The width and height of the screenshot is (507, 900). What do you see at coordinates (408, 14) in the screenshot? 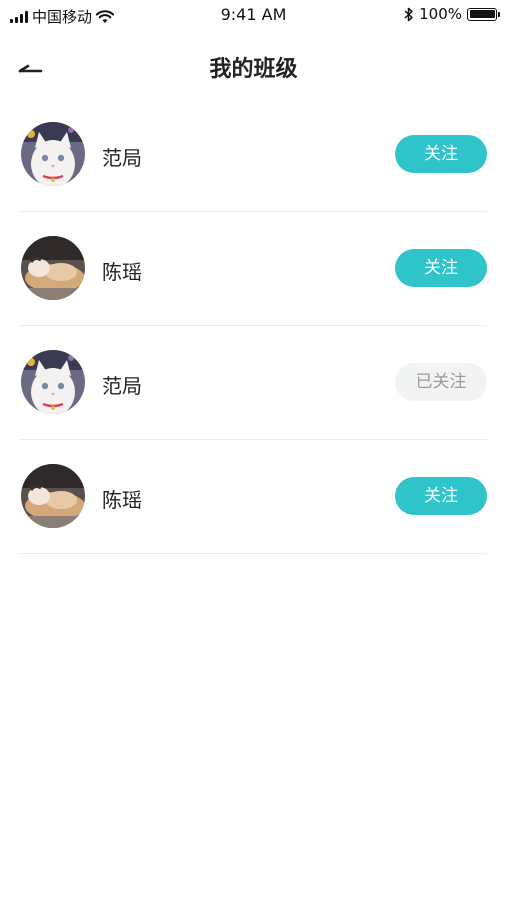
I see `bluetooth-icon` at bounding box center [408, 14].